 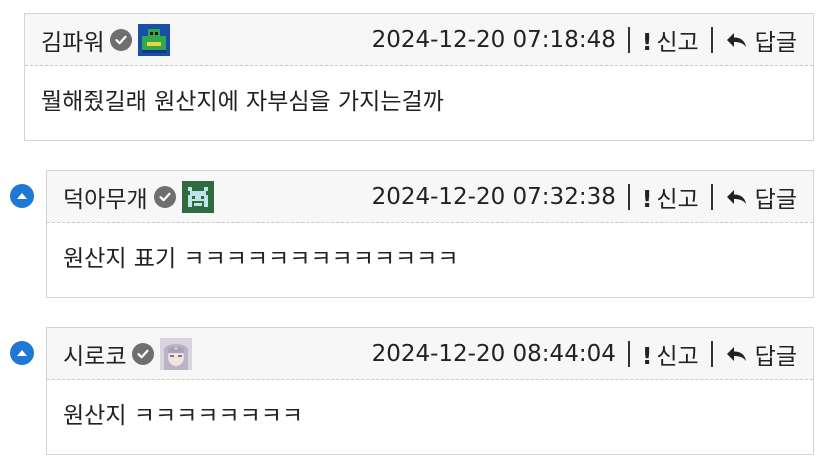 What do you see at coordinates (242, 102) in the screenshot?
I see `comment-body: 뭘해줬길래 원산지에 자부심을 가지는걸까` at bounding box center [242, 102].